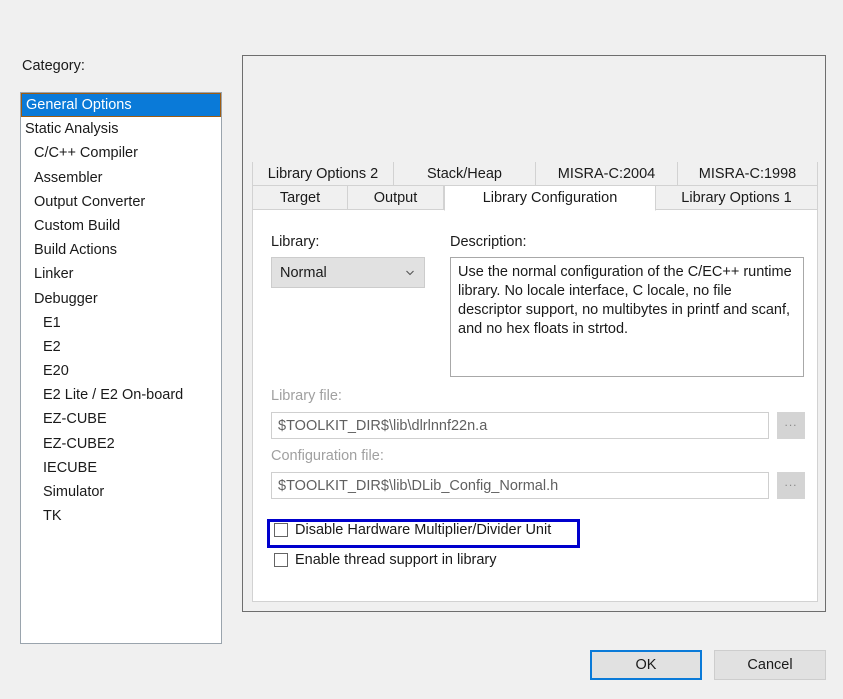 The height and width of the screenshot is (699, 843). Describe the element at coordinates (396, 198) in the screenshot. I see `tab-output: Output` at that location.